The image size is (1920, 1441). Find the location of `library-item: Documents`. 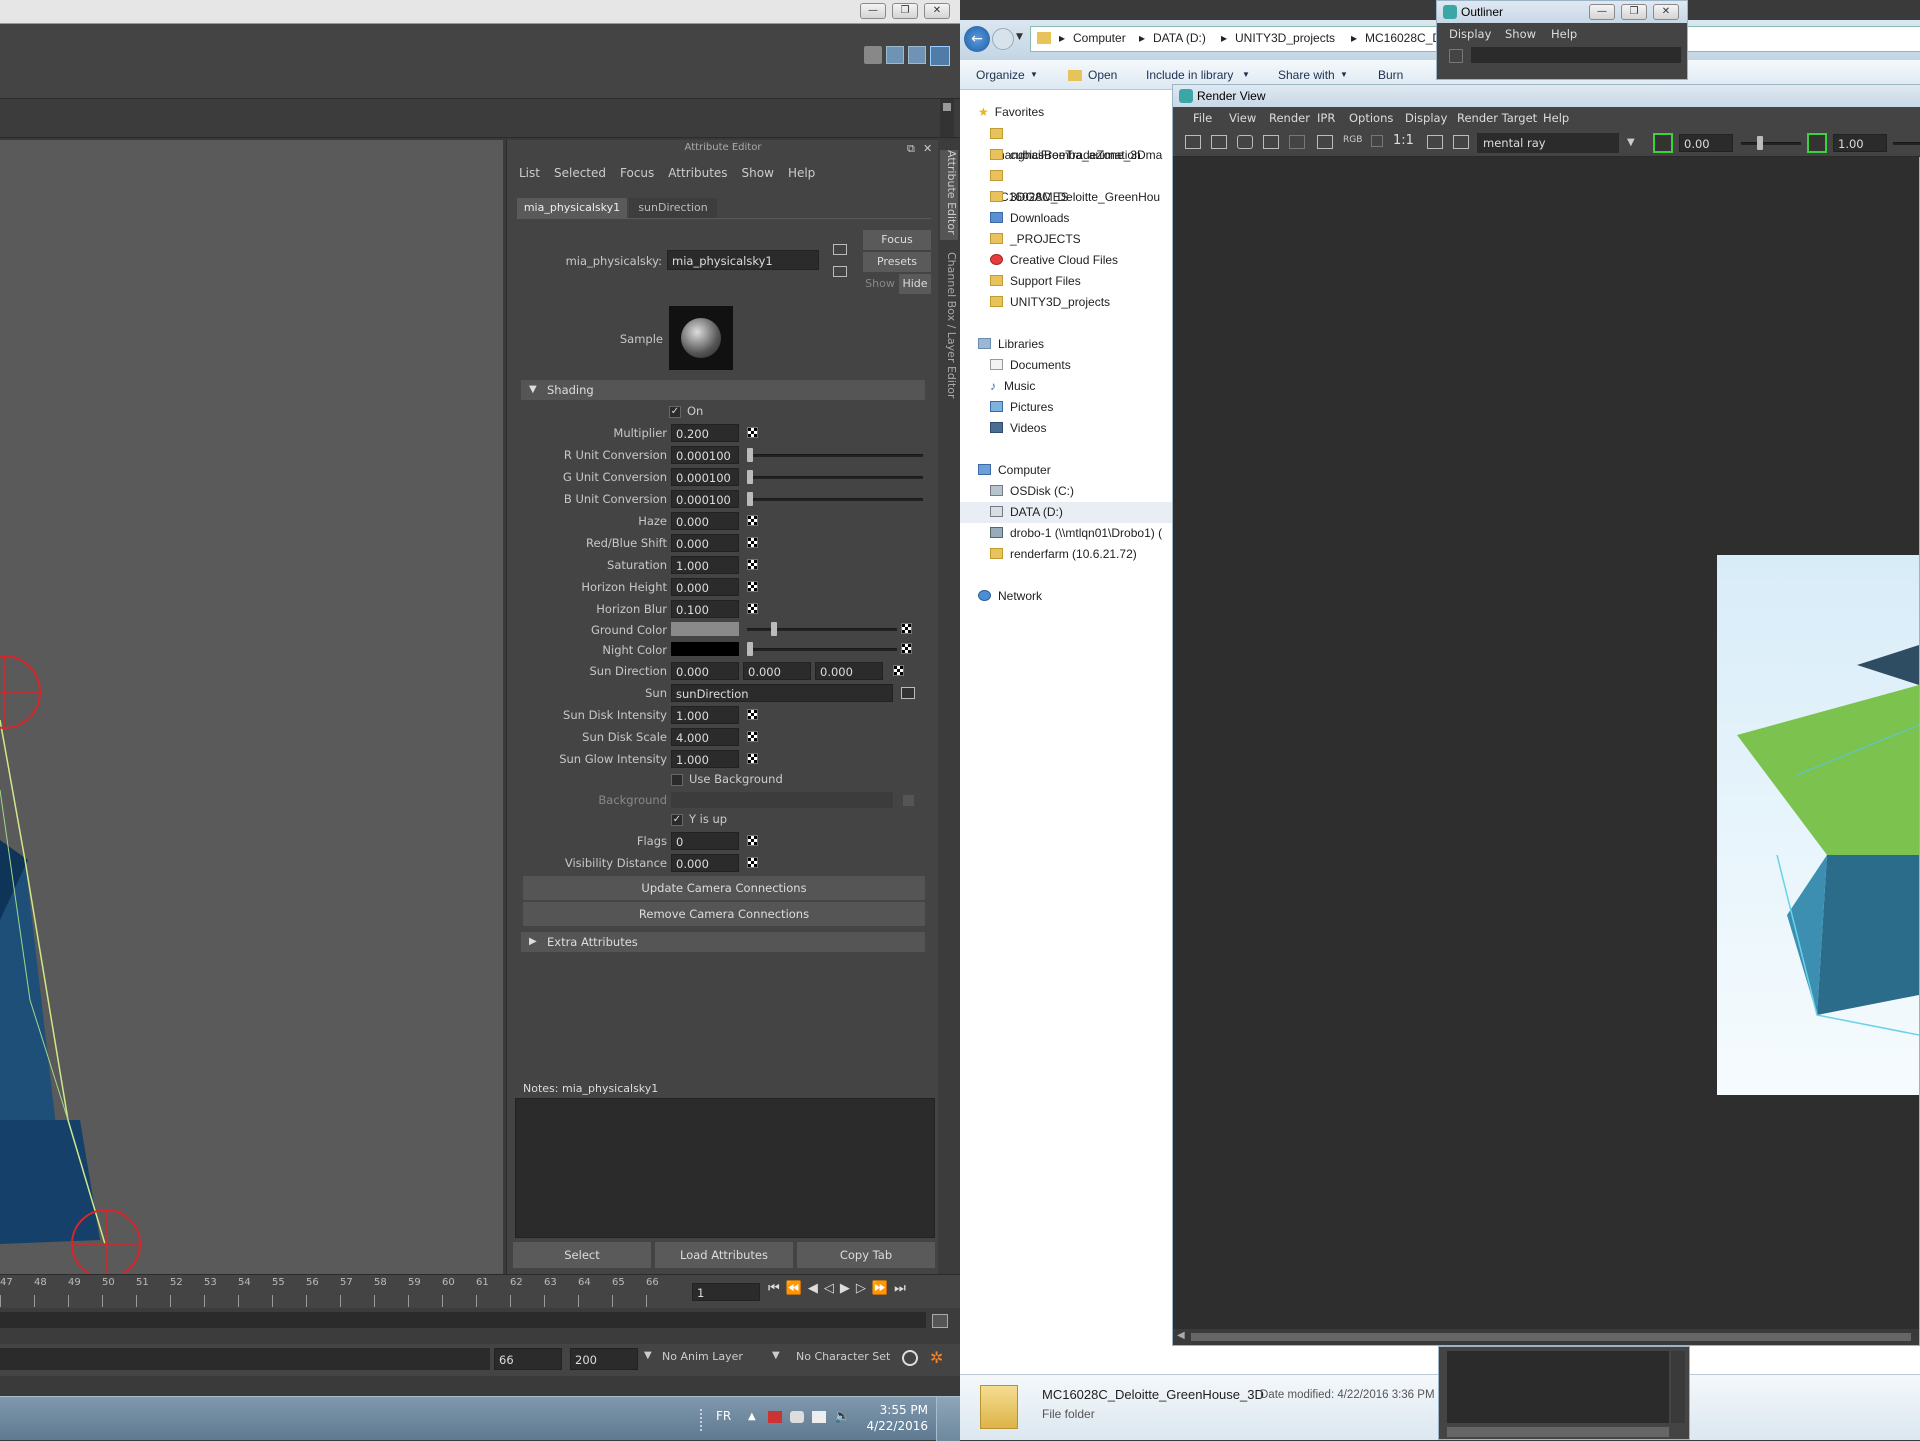

library-item: Documents is located at coordinates (1030, 365).